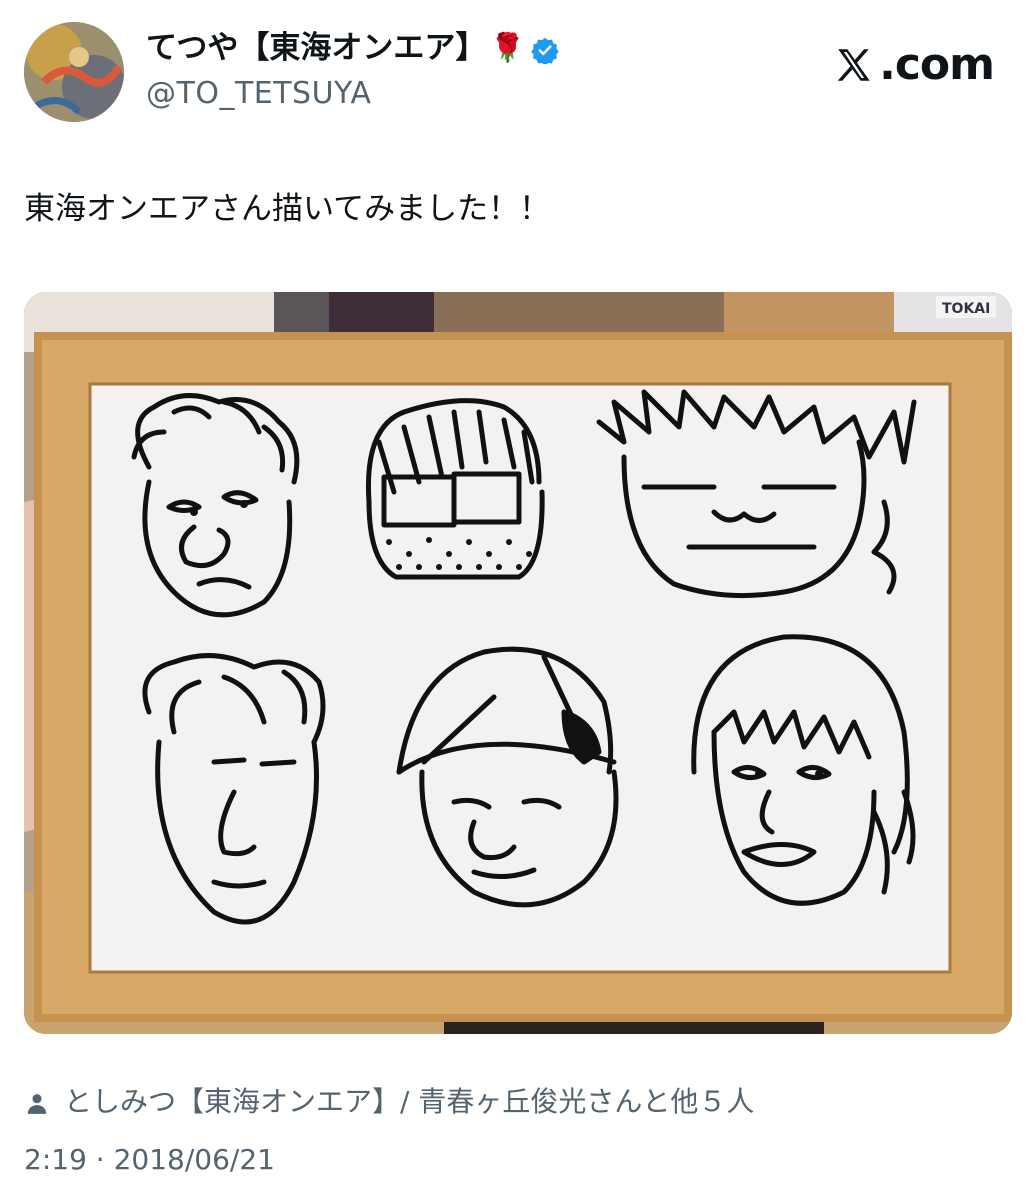  I want to click on tweet-timestamp: 2:19 · 2018/06/21, so click(149, 1160).